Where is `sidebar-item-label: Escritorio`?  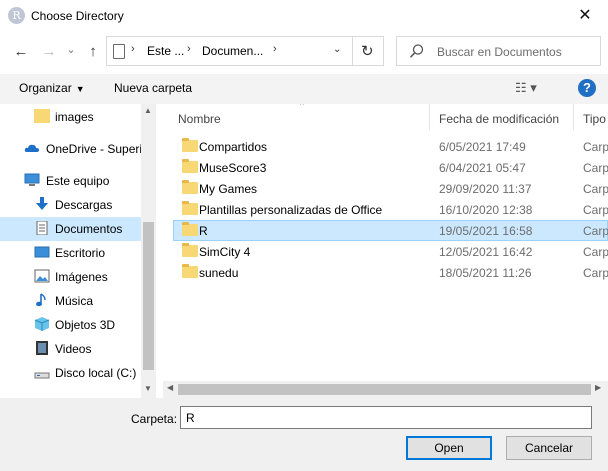
sidebar-item-label: Escritorio is located at coordinates (80, 253).